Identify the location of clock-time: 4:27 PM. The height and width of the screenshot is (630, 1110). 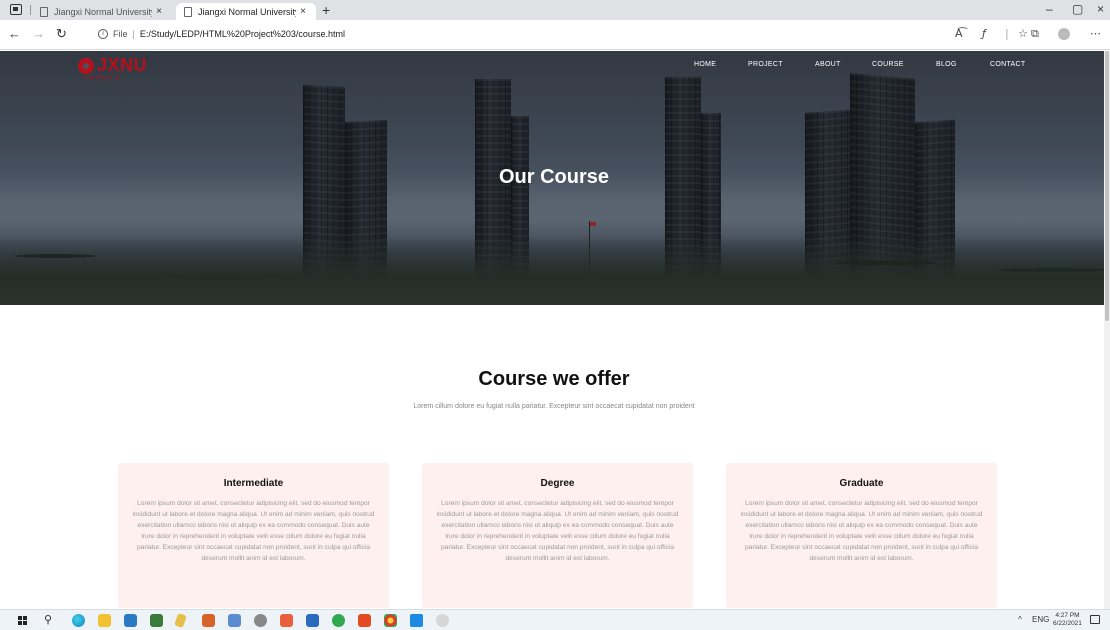
(1067, 615).